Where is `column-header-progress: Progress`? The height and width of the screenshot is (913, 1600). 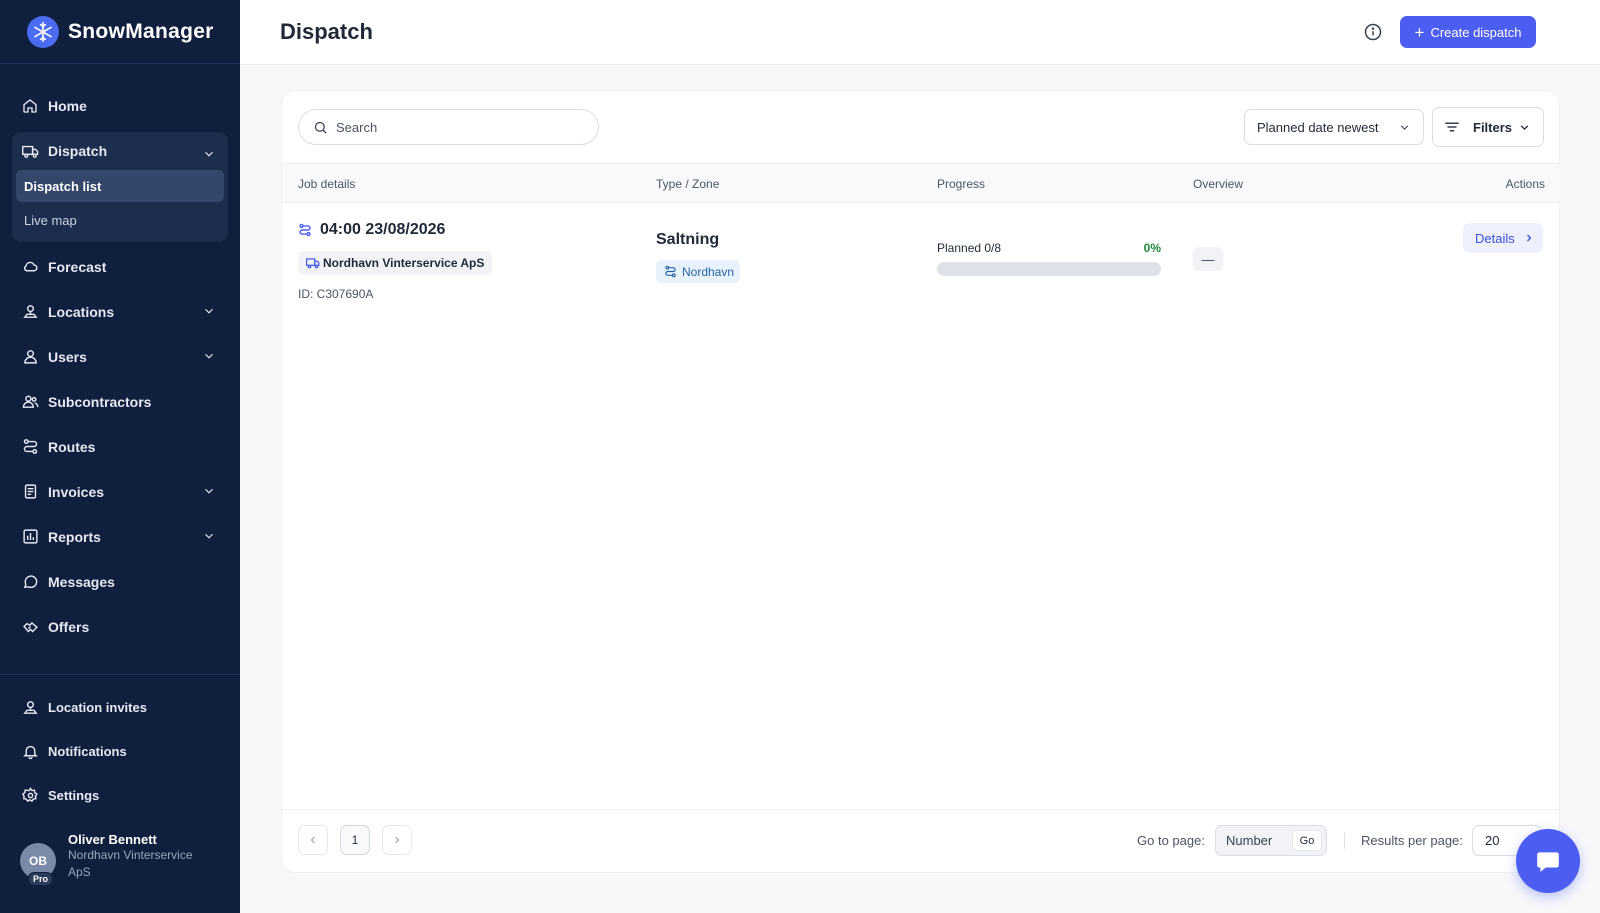 column-header-progress: Progress is located at coordinates (961, 184).